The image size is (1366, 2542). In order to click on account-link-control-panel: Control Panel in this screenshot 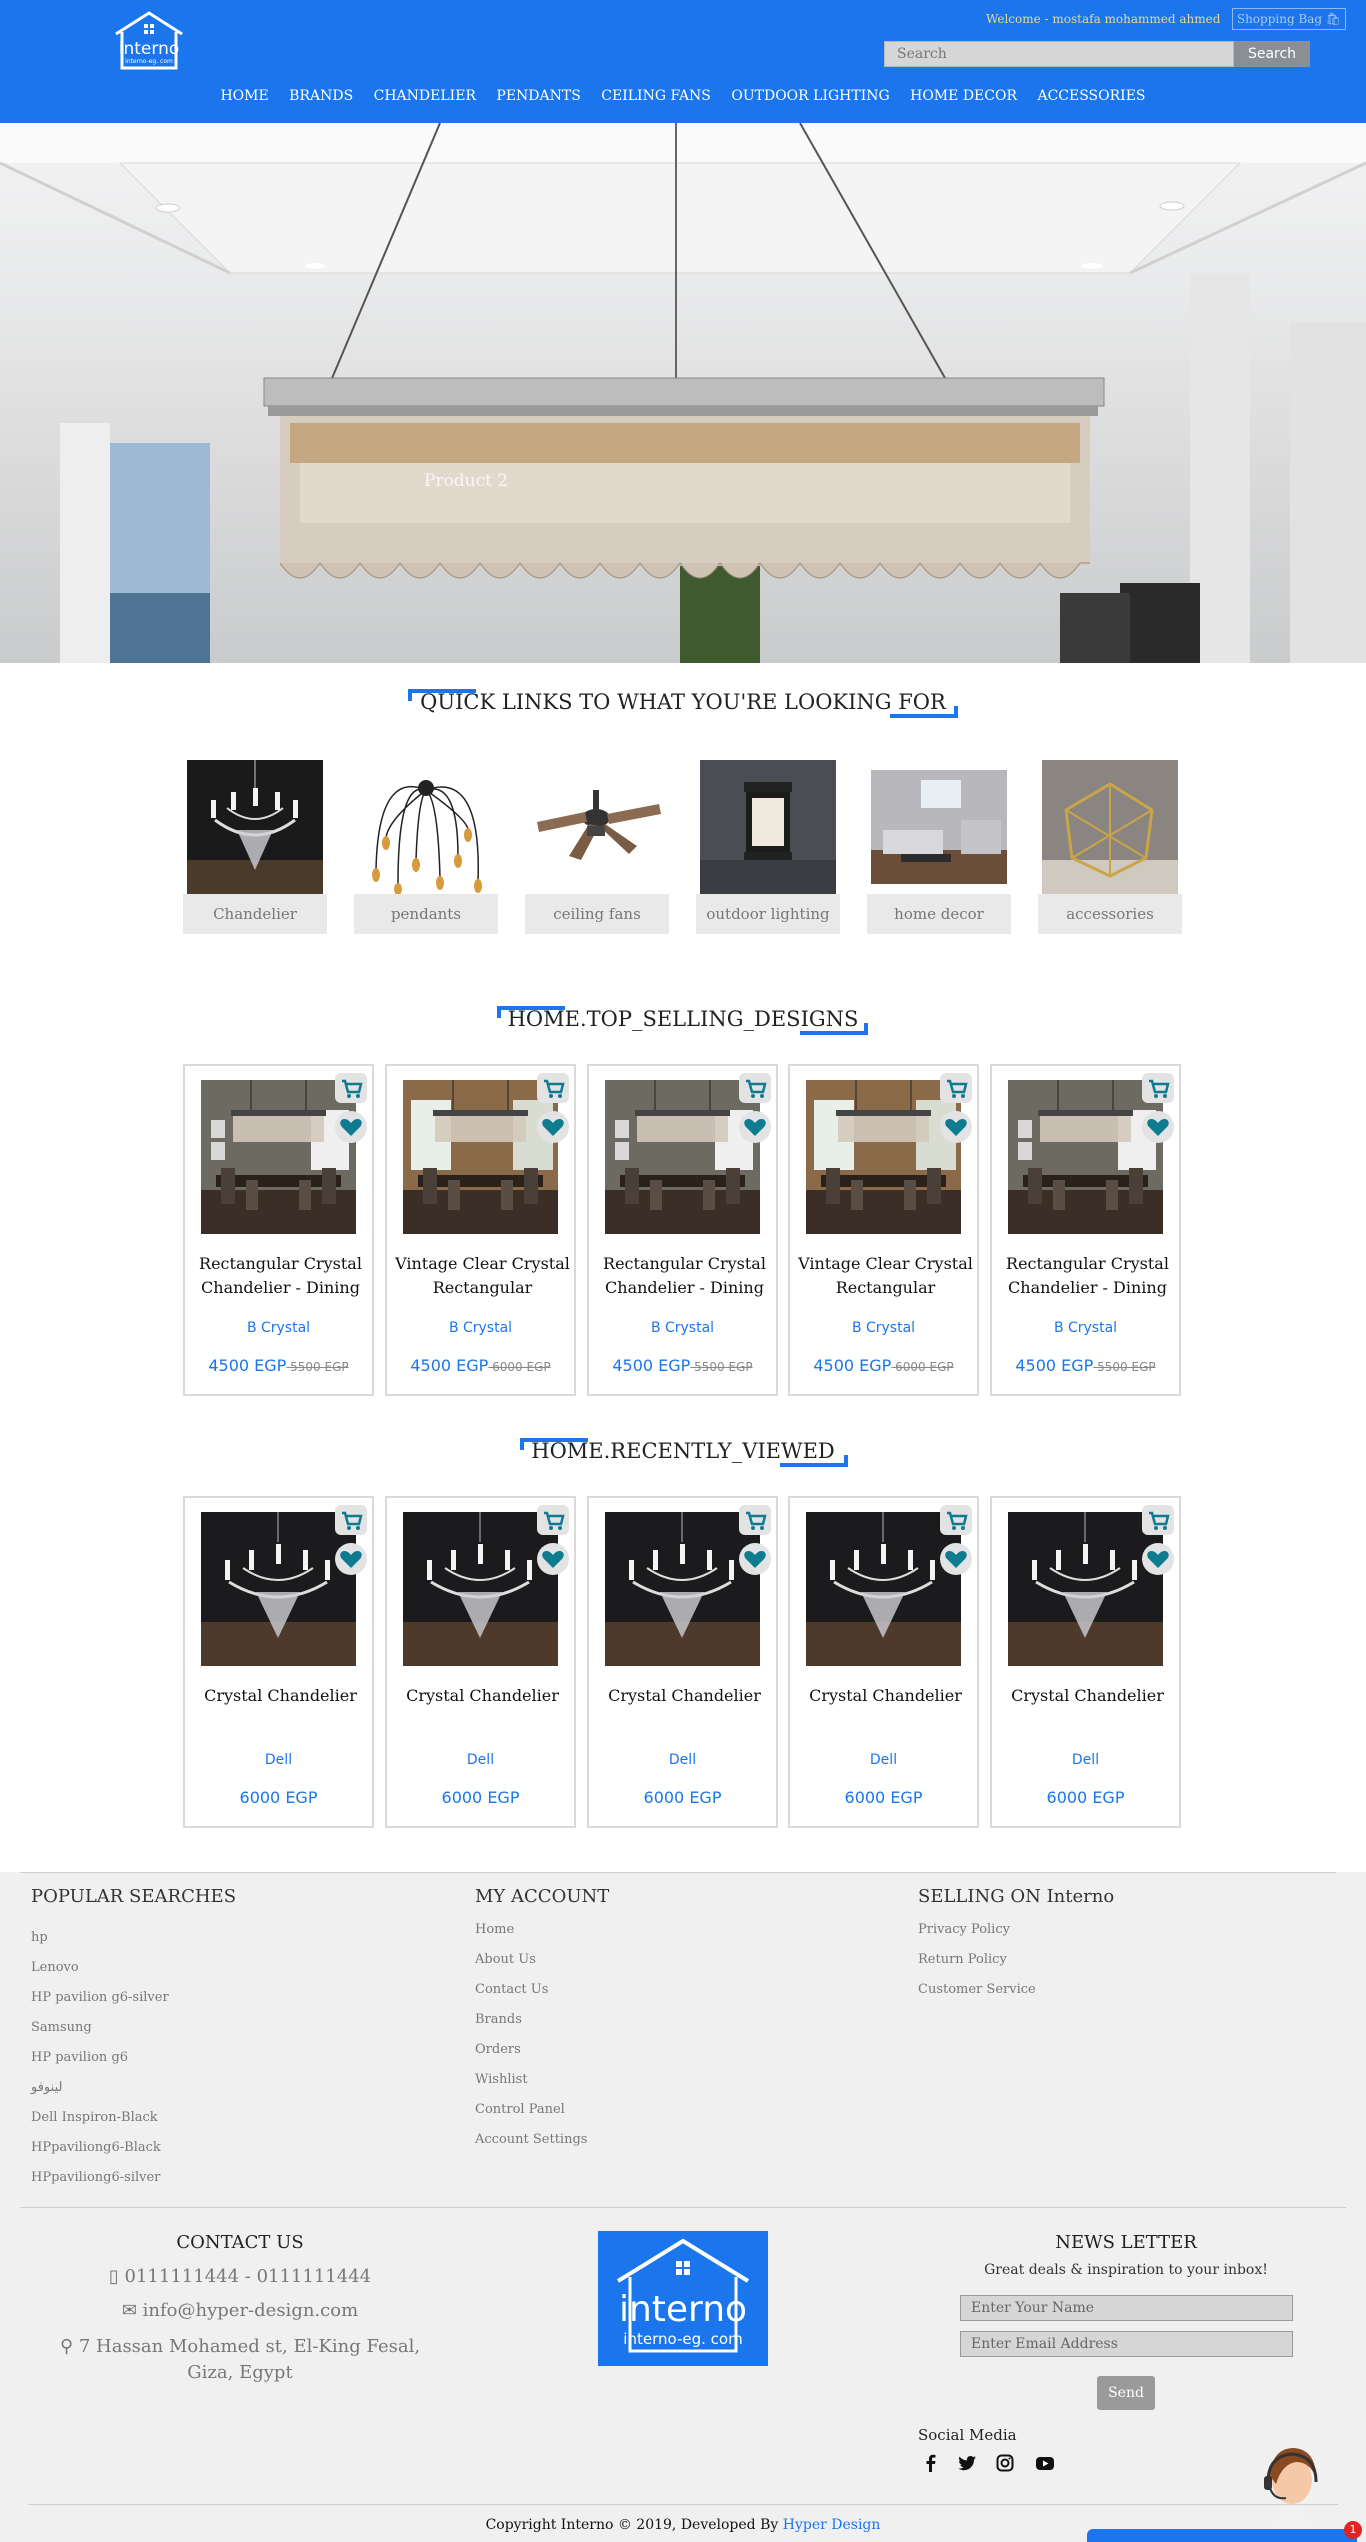, I will do `click(520, 2109)`.